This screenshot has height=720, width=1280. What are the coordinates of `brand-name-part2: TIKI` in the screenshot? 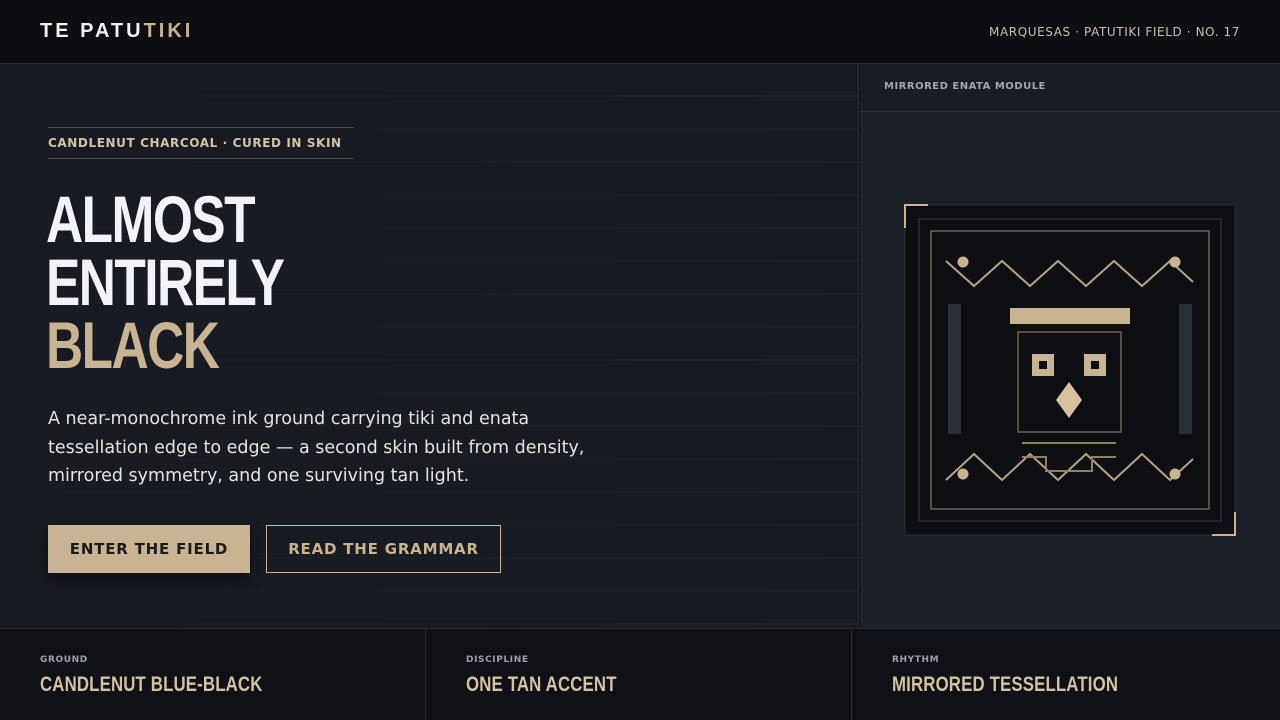 It's located at (168, 31).